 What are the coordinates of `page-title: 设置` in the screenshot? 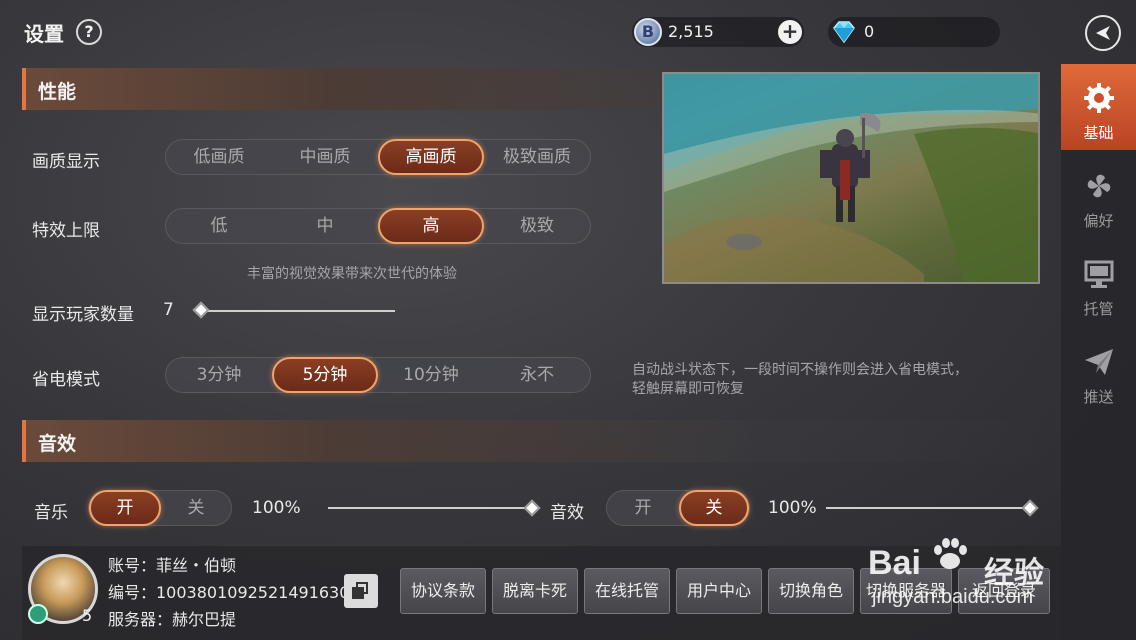 It's located at (44, 34).